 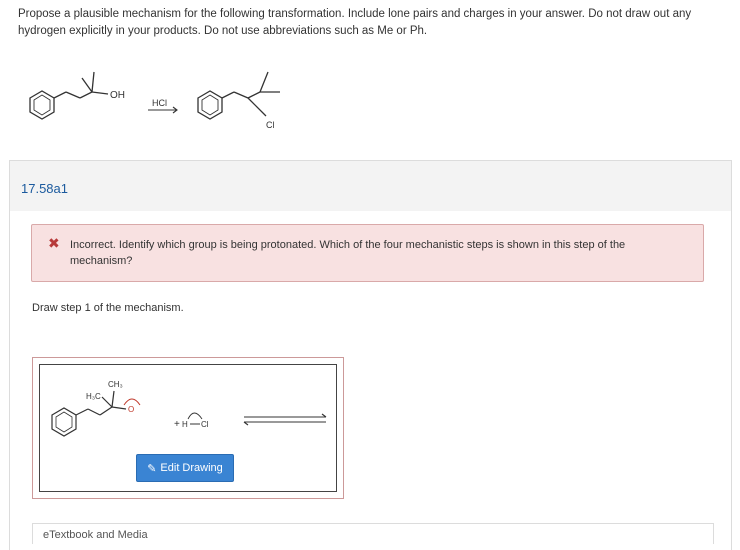 What do you see at coordinates (152, 468) in the screenshot?
I see `pencil-icon: ✎` at bounding box center [152, 468].